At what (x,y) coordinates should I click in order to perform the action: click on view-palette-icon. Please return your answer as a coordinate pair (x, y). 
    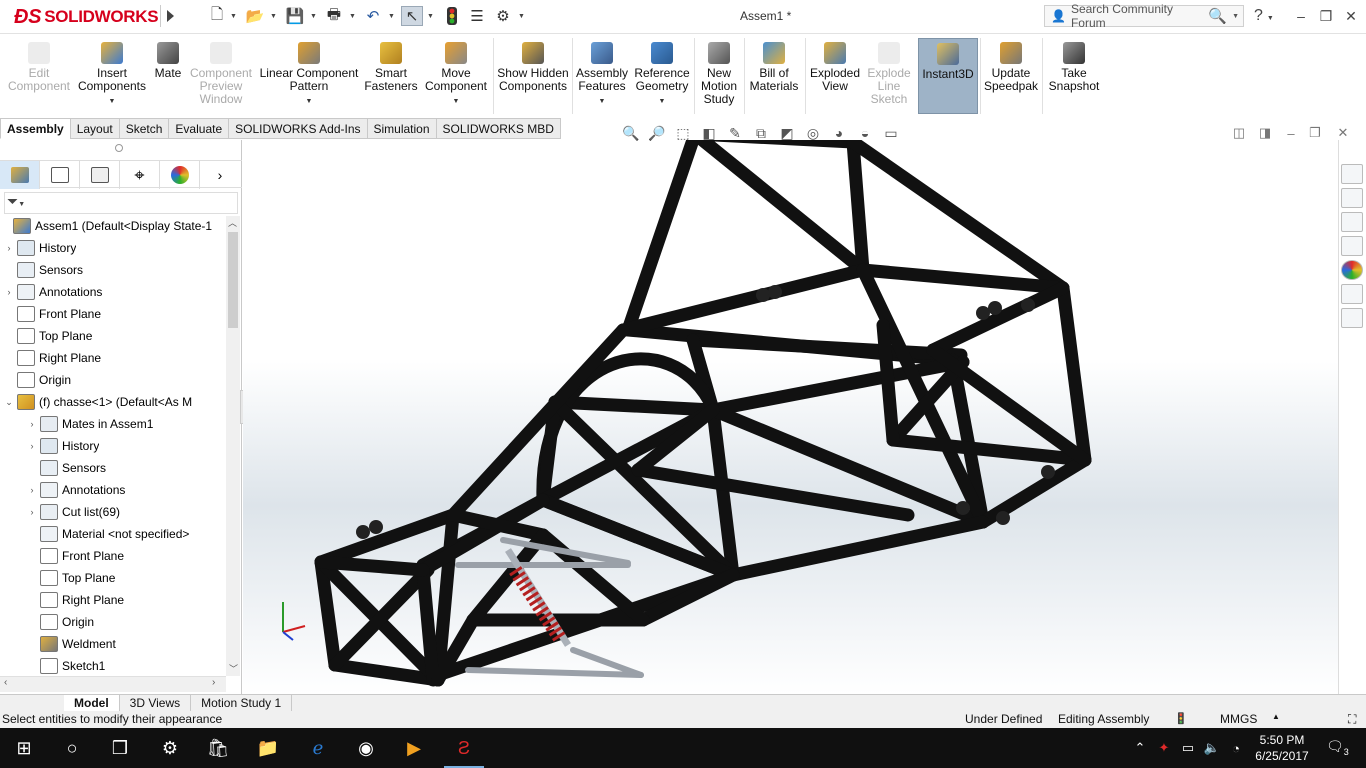
    Looking at the image, I should click on (1352, 246).